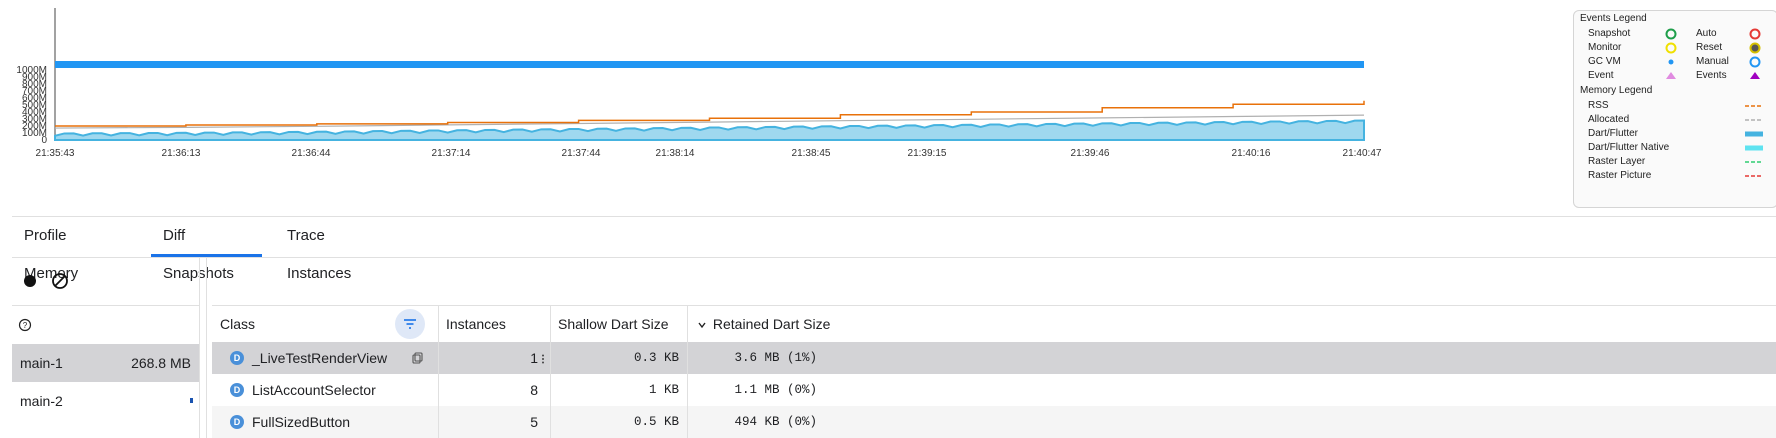  Describe the element at coordinates (1620, 175) in the screenshot. I see `legend-item: Raster Picture` at that location.